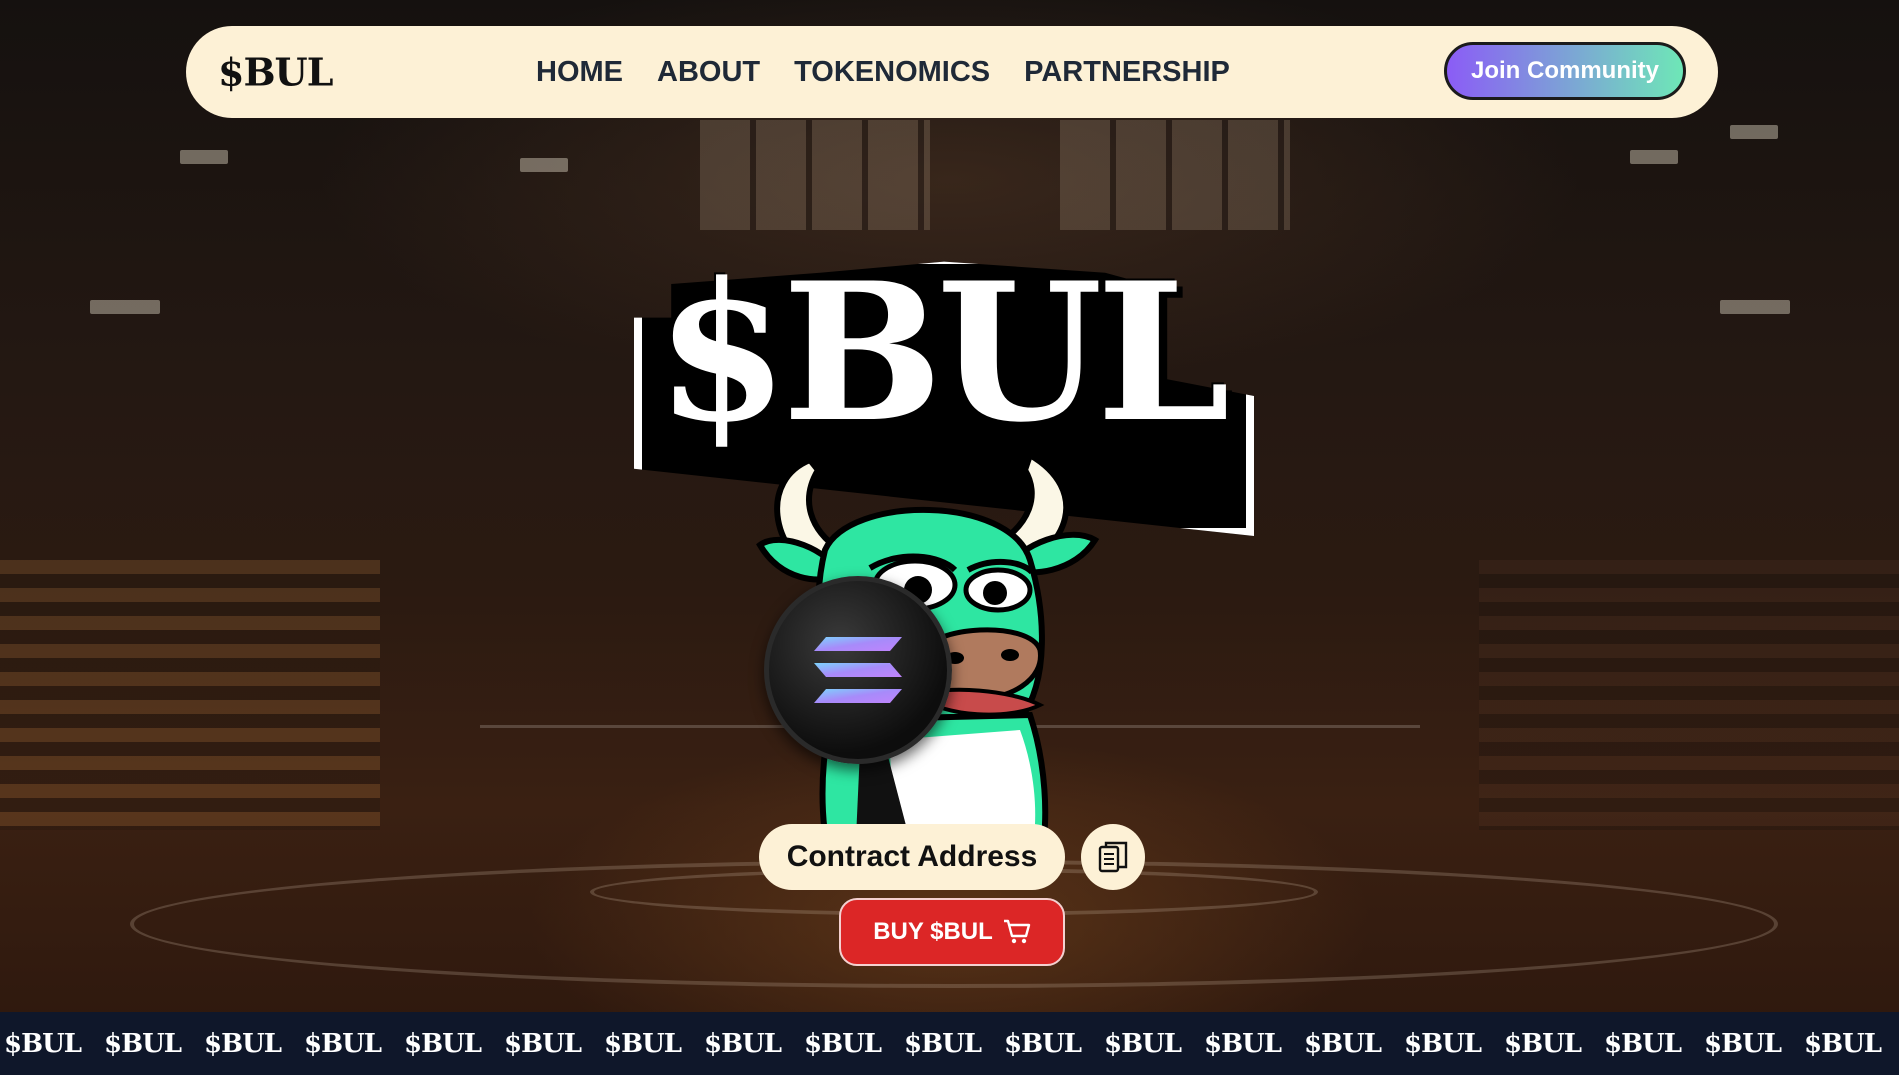  What do you see at coordinates (190, 695) in the screenshot?
I see `left-stands` at bounding box center [190, 695].